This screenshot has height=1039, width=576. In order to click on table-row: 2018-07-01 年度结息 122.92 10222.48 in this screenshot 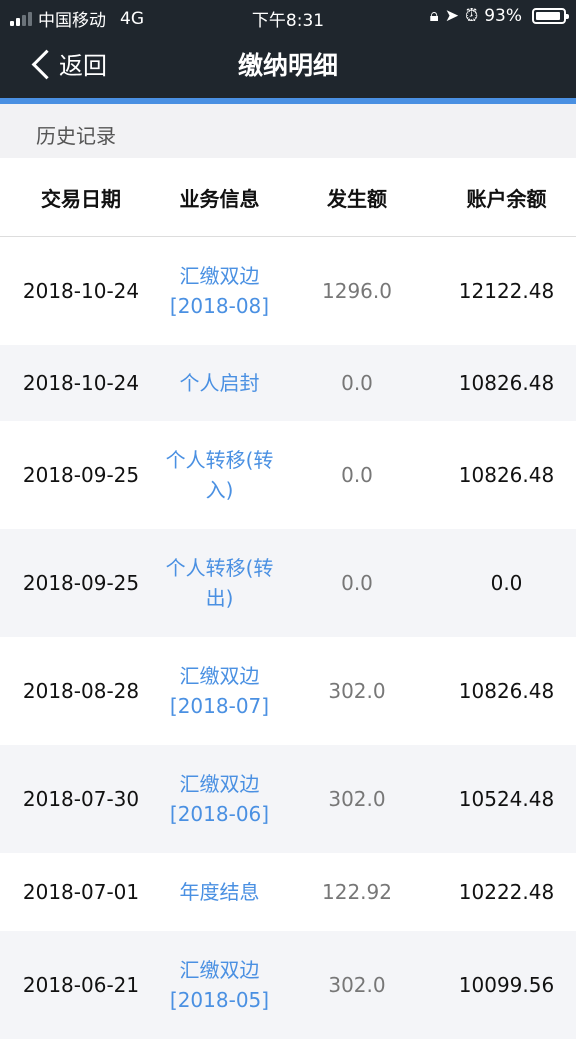, I will do `click(288, 892)`.